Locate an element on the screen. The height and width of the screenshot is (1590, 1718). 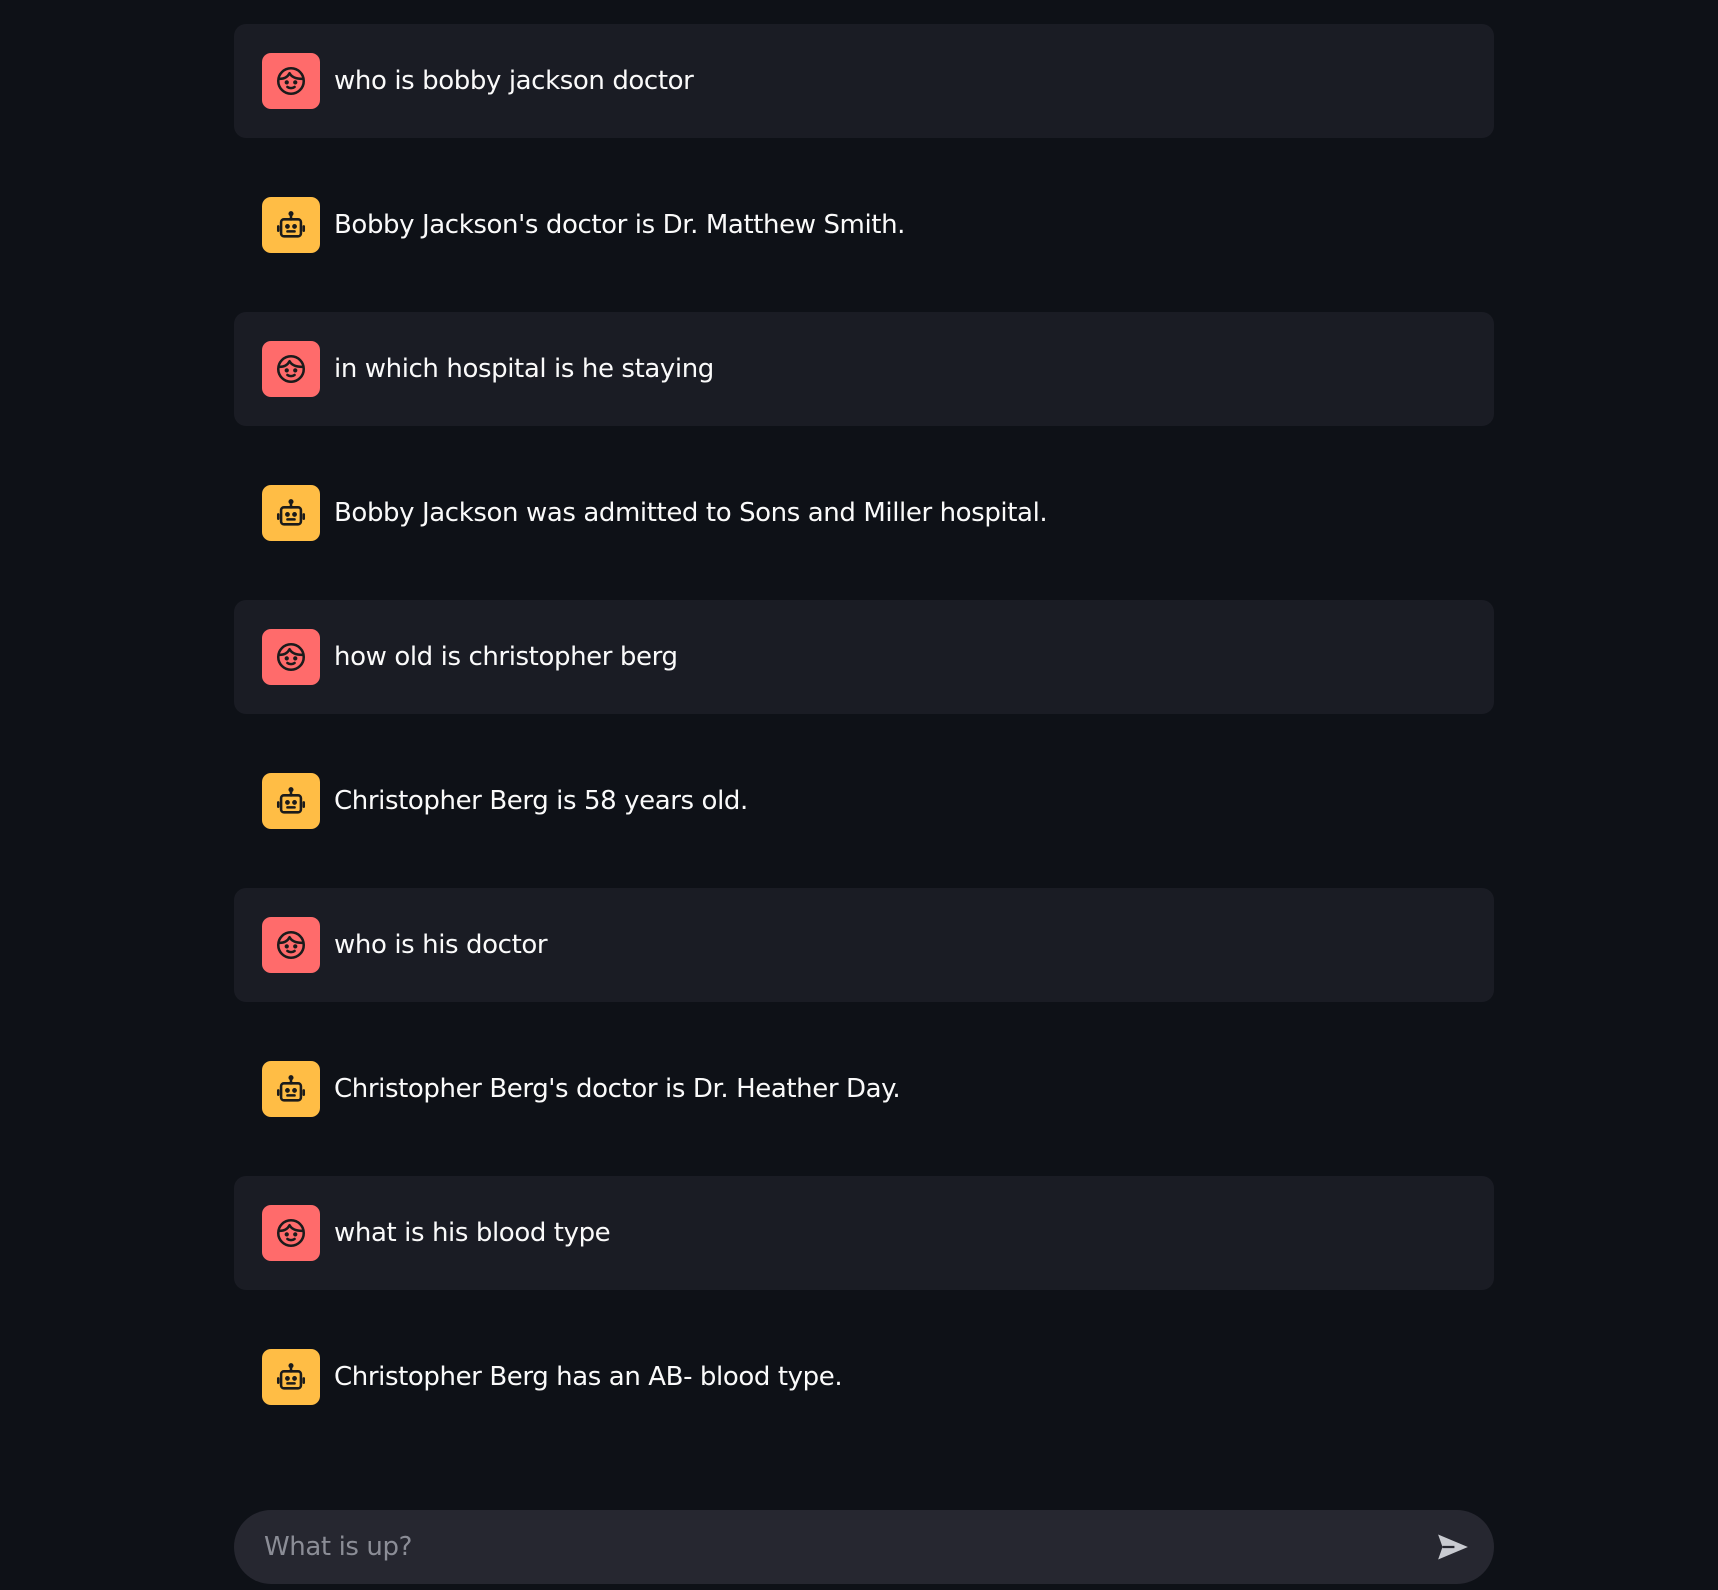
message-text: Christopher Berg is 58 years old. is located at coordinates (541, 801).